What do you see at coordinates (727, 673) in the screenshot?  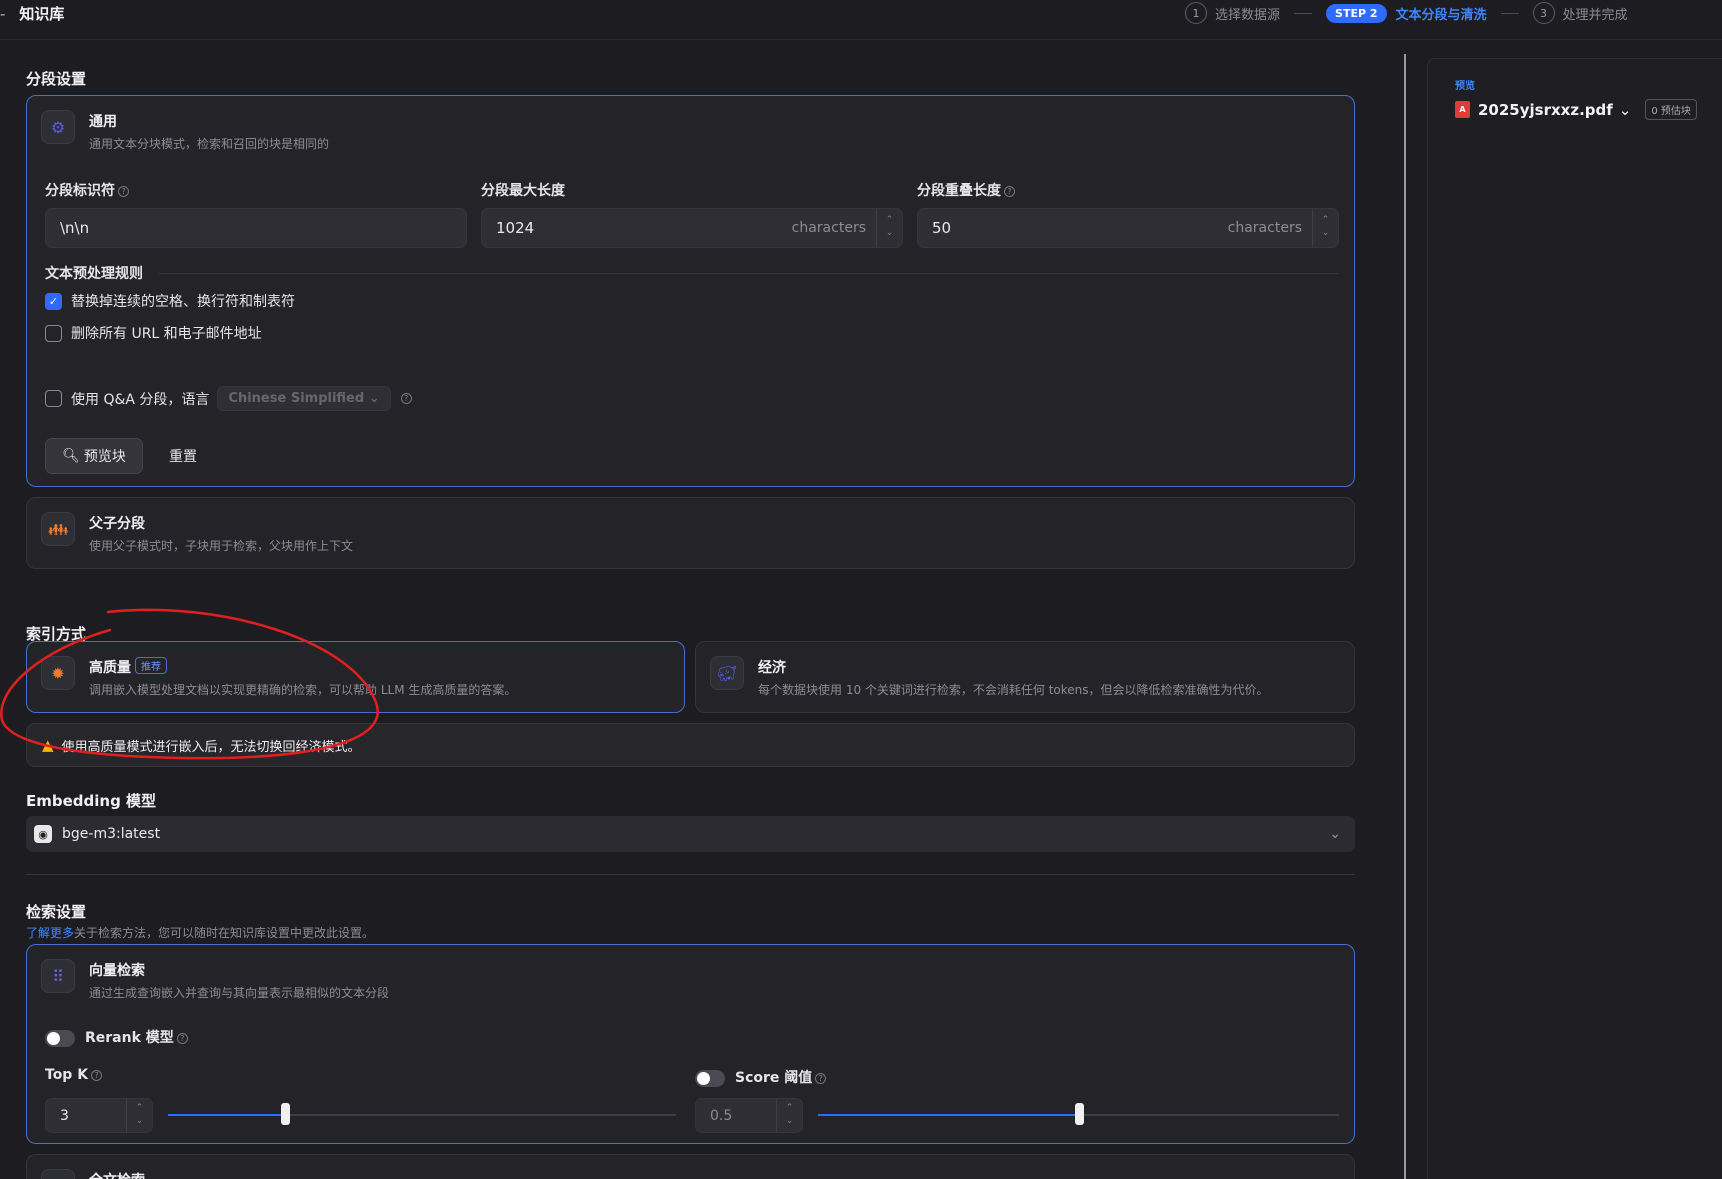 I see `piggy-bank-icon: 🐖︎` at bounding box center [727, 673].